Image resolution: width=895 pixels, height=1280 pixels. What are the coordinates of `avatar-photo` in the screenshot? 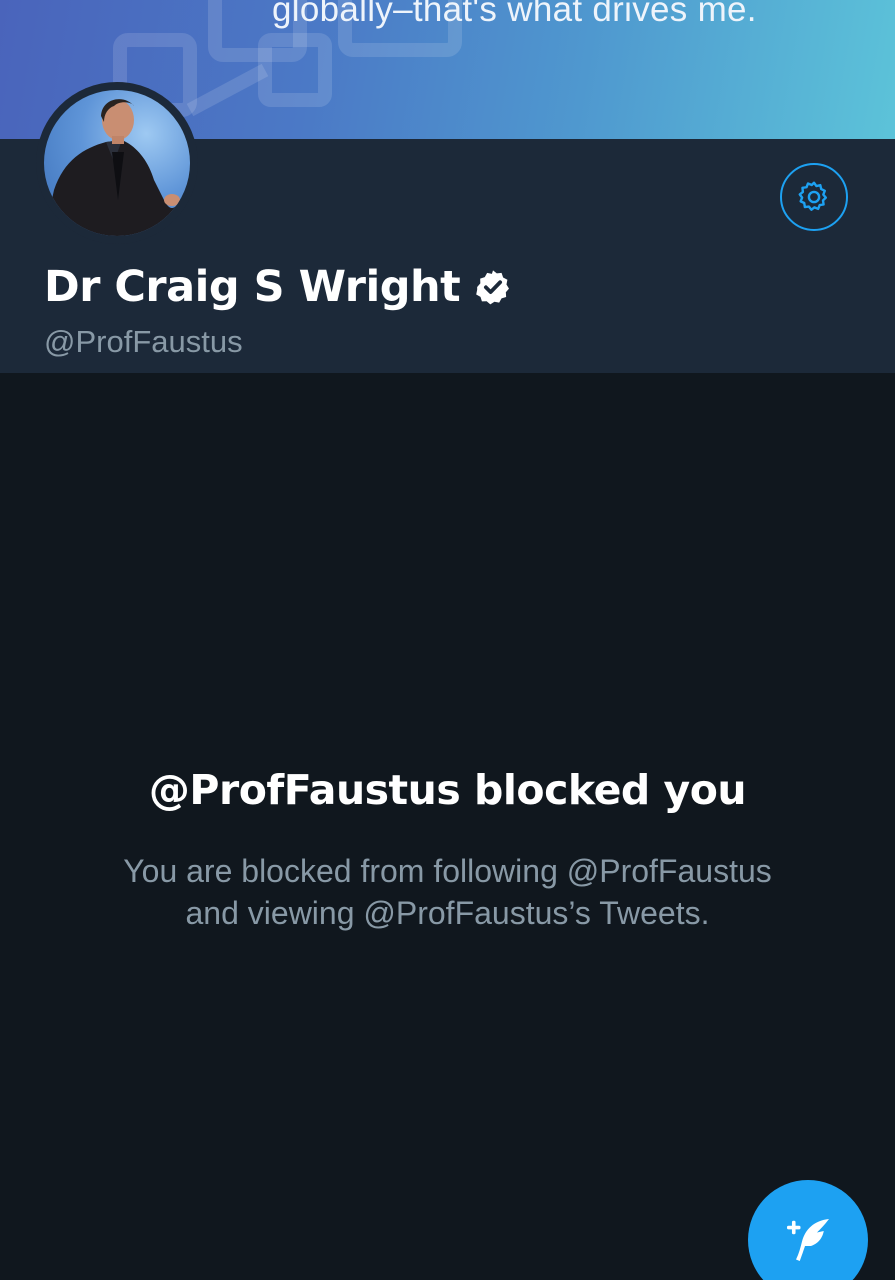 It's located at (117, 167).